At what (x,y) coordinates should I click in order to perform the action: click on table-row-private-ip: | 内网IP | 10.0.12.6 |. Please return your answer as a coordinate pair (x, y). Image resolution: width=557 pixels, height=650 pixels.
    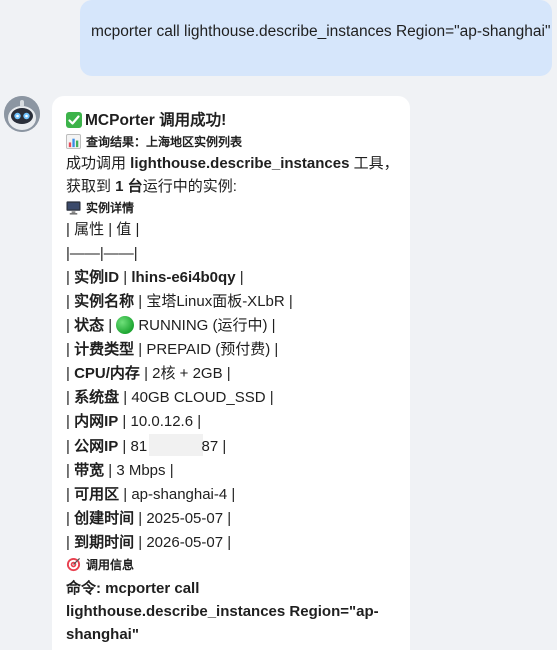
    Looking at the image, I should click on (134, 421).